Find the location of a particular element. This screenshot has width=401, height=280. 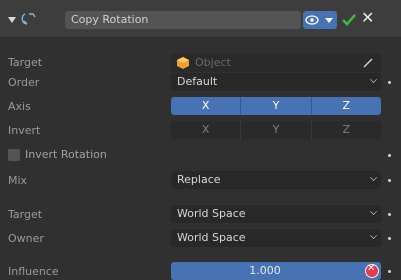

target-label: Target is located at coordinates (25, 62).